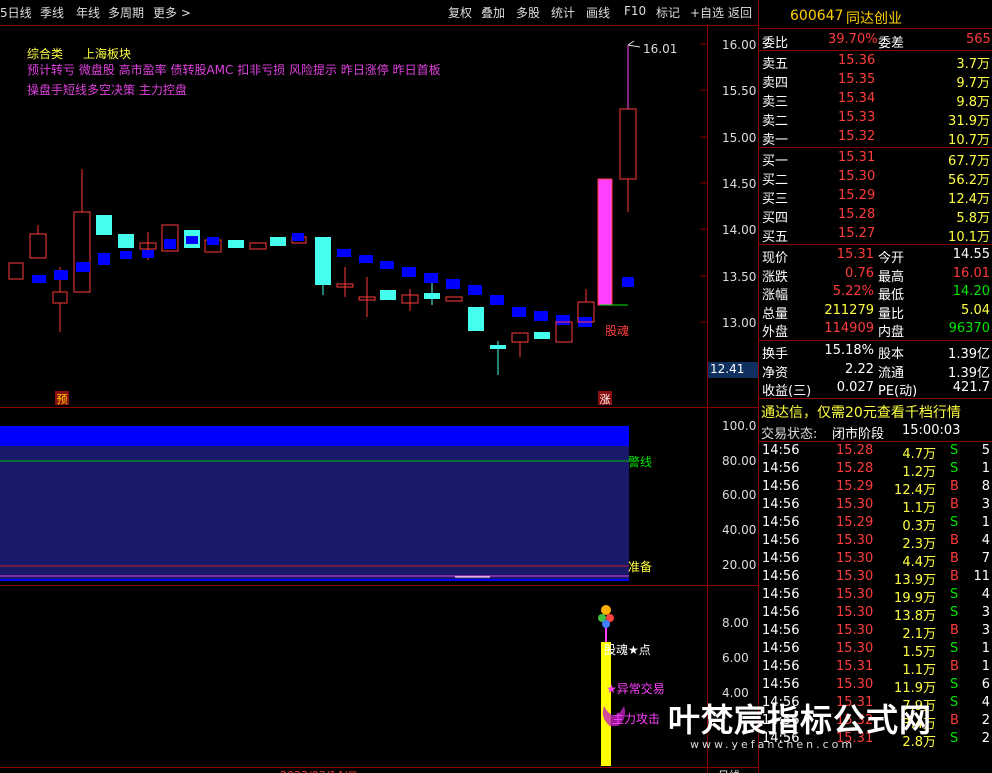 The width and height of the screenshot is (992, 773). I want to click on tick-price: 15.28, so click(855, 450).